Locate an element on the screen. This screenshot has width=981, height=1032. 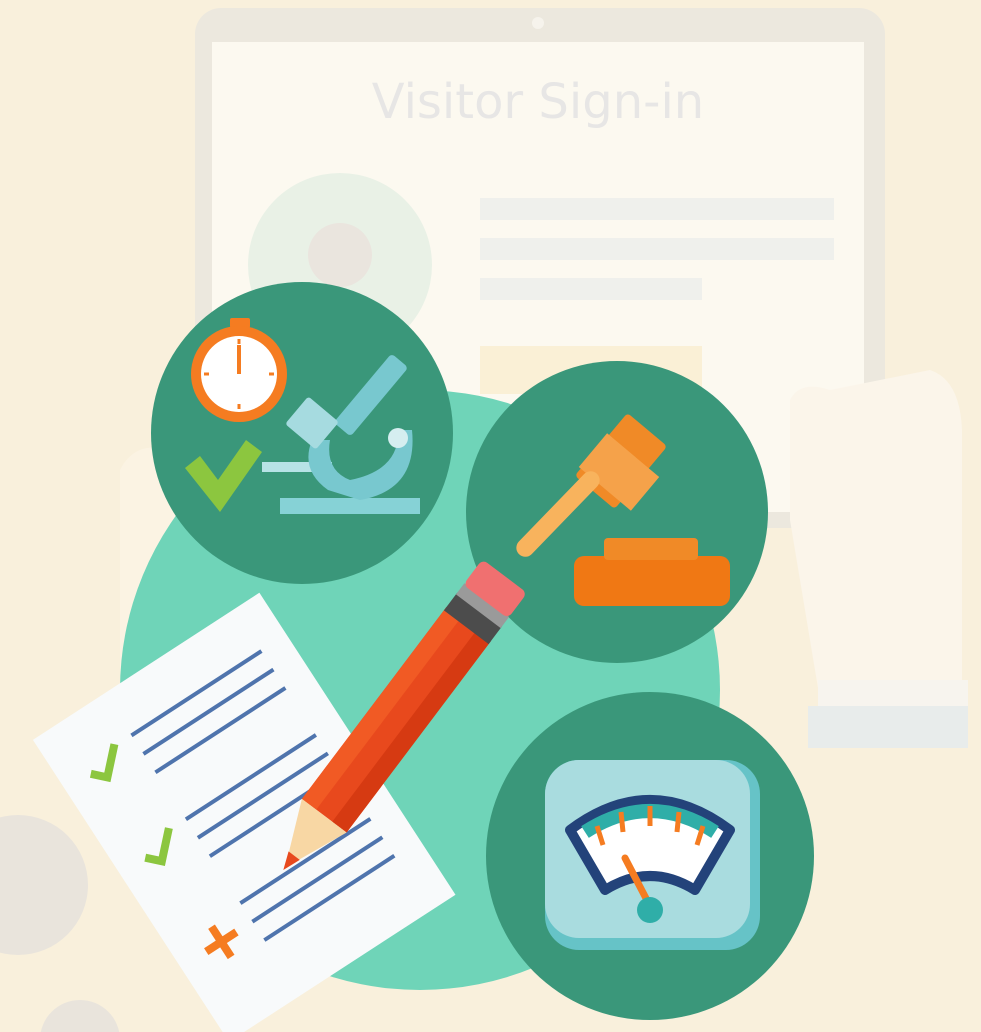
hand-silhouette is located at coordinates (879, 559).